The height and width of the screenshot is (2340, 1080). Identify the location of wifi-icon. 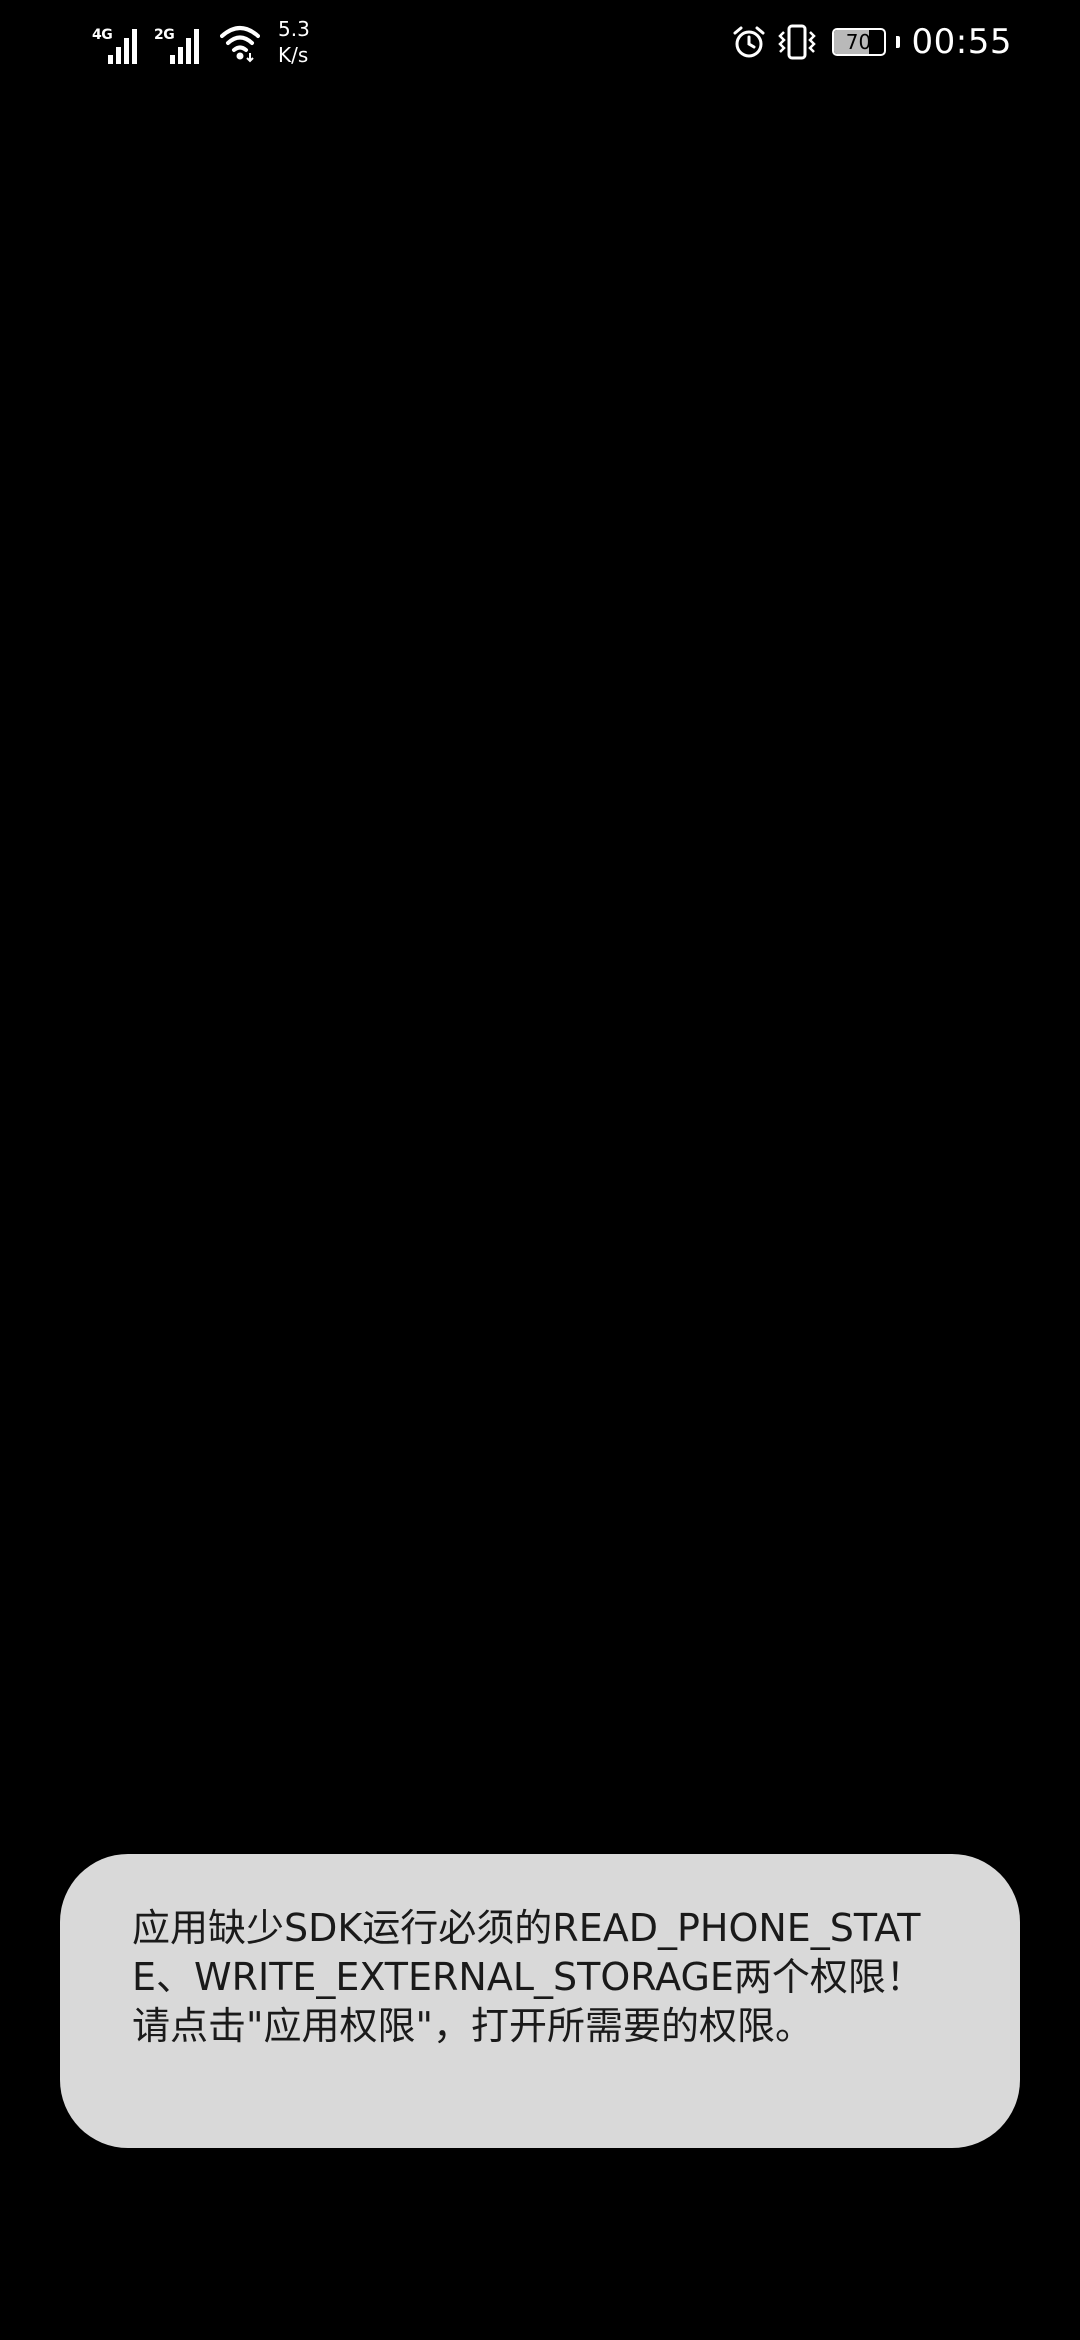
(240, 44).